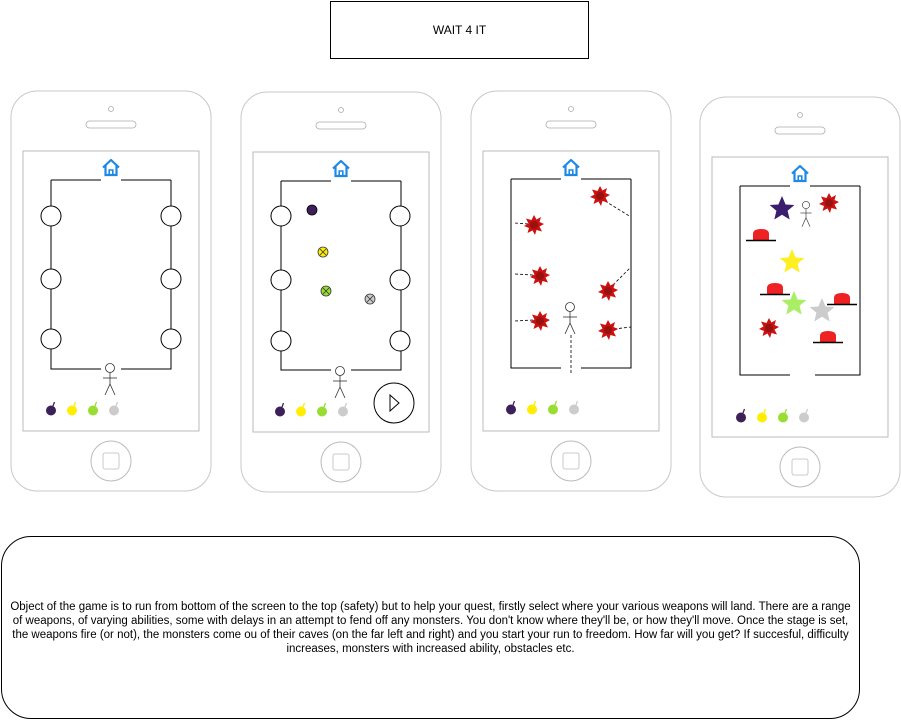 The height and width of the screenshot is (721, 901). What do you see at coordinates (571, 291) in the screenshot?
I see `phone-monsters-emerge` at bounding box center [571, 291].